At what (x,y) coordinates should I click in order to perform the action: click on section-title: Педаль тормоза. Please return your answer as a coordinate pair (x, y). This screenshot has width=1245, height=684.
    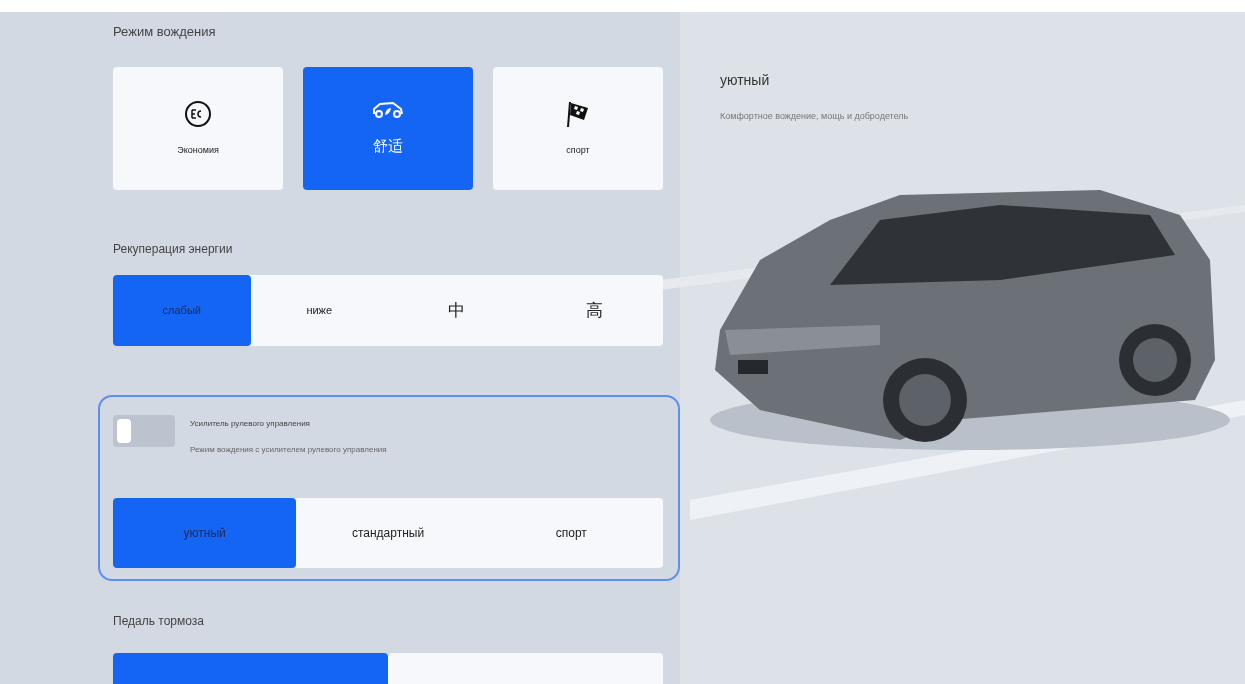
    Looking at the image, I should click on (158, 621).